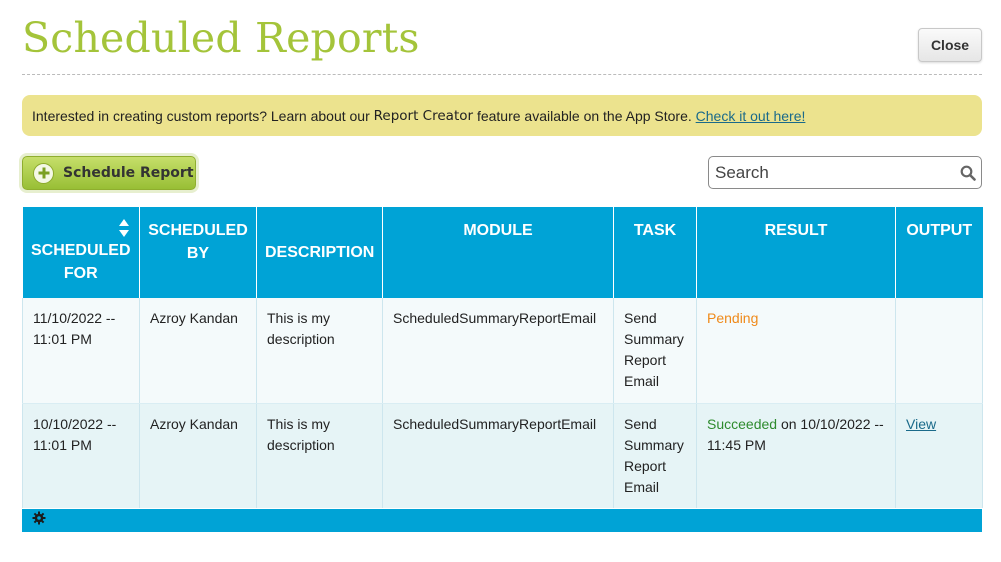 The height and width of the screenshot is (562, 1001). I want to click on column-header-task: TASK, so click(655, 252).